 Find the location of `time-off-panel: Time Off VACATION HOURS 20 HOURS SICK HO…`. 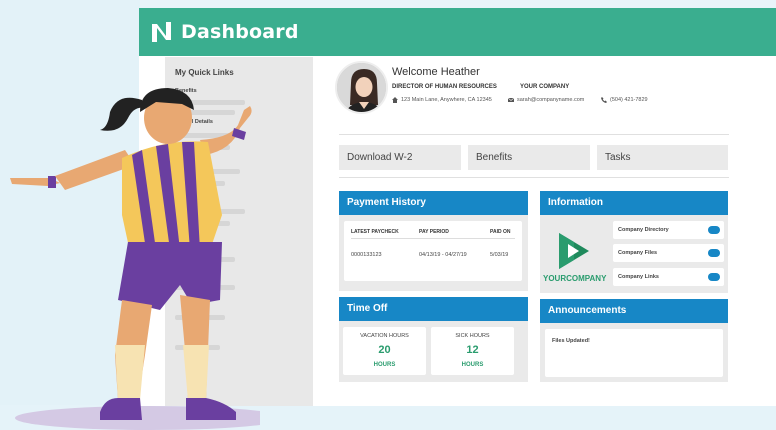

time-off-panel: Time Off VACATION HOURS 20 HOURS SICK HO… is located at coordinates (433, 339).